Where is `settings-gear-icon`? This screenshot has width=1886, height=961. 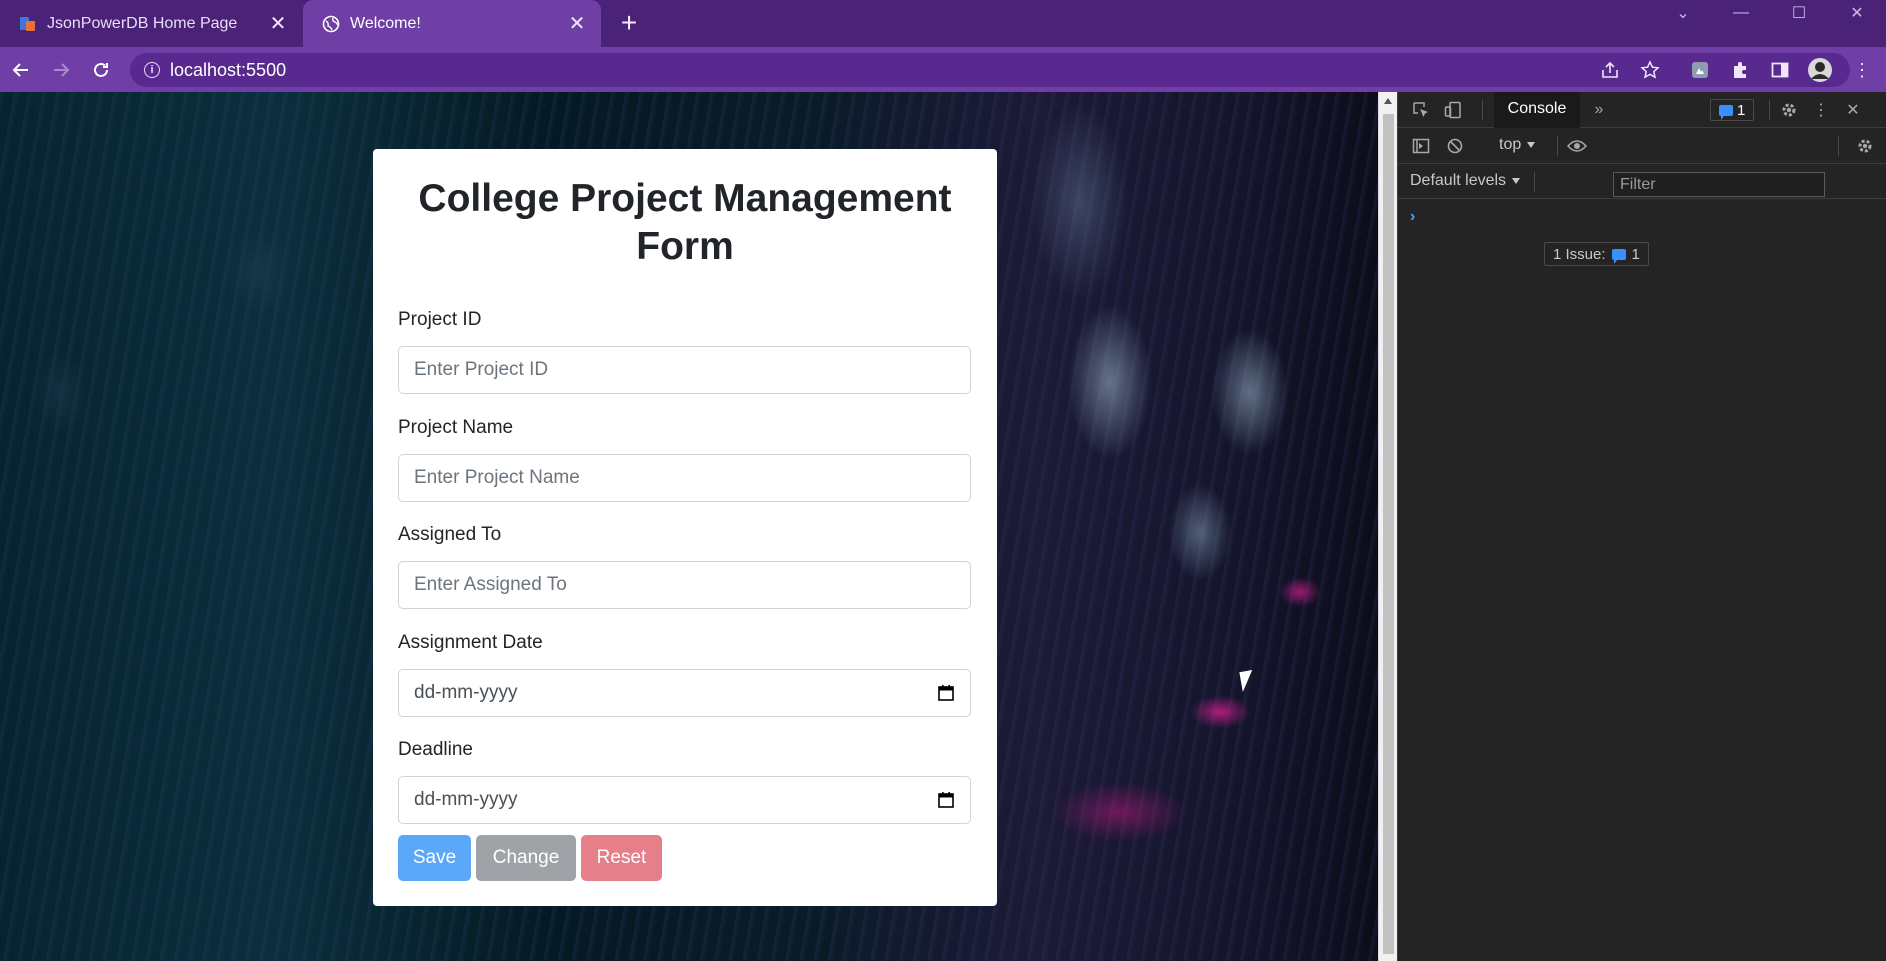
settings-gear-icon is located at coordinates (1789, 110).